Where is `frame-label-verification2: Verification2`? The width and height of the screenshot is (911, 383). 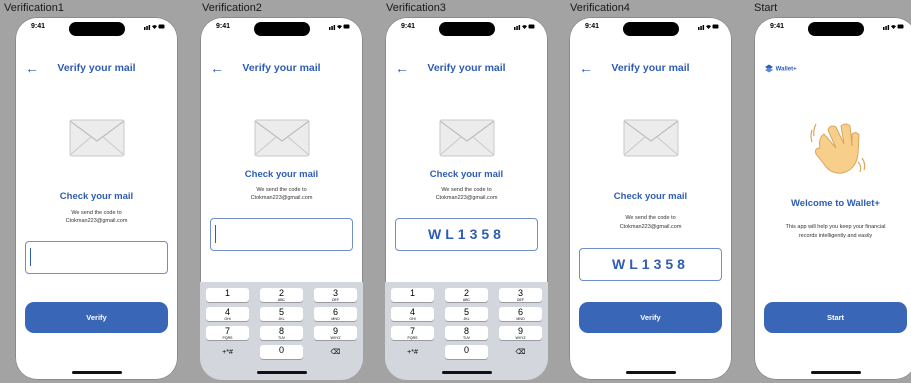
frame-label-verification2: Verification2 is located at coordinates (232, 8).